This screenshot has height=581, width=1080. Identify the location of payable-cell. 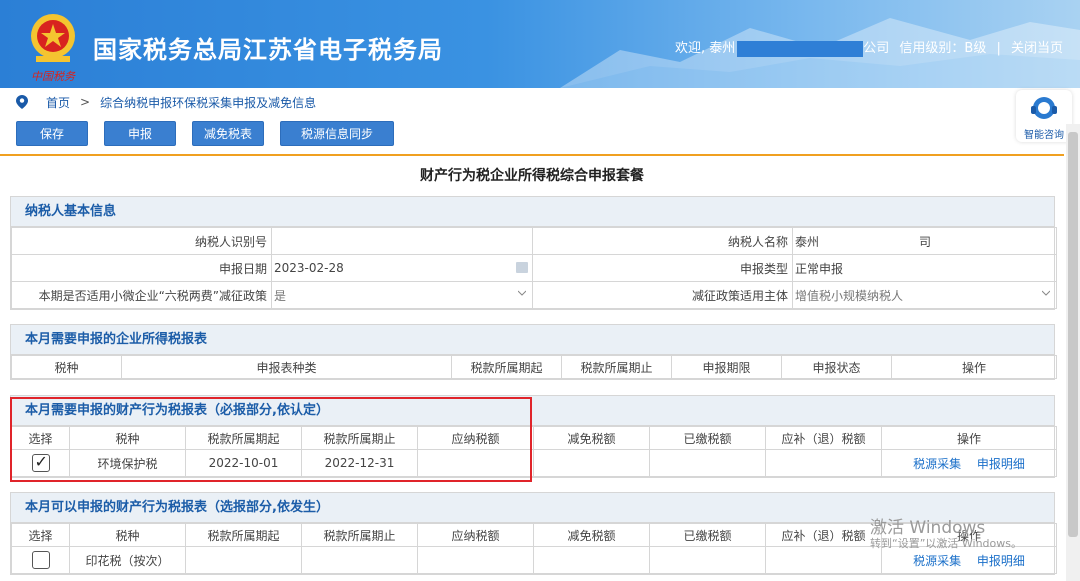
(475, 560).